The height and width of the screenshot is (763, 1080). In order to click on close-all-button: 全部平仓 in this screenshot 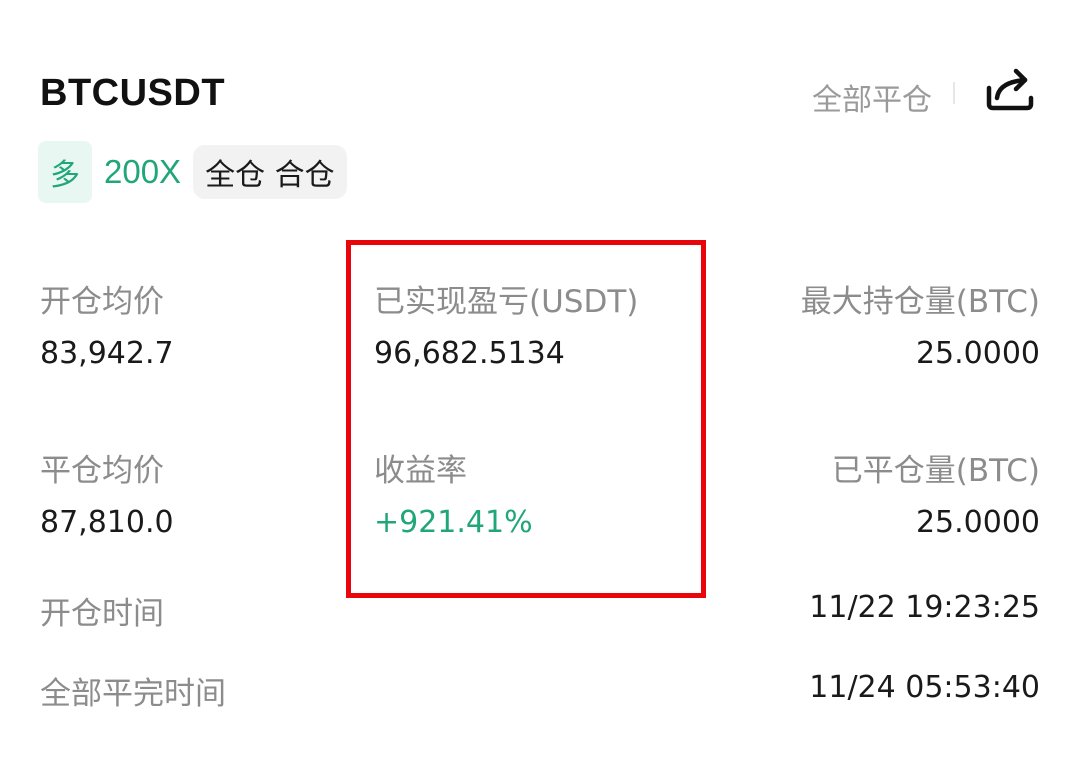, I will do `click(872, 97)`.